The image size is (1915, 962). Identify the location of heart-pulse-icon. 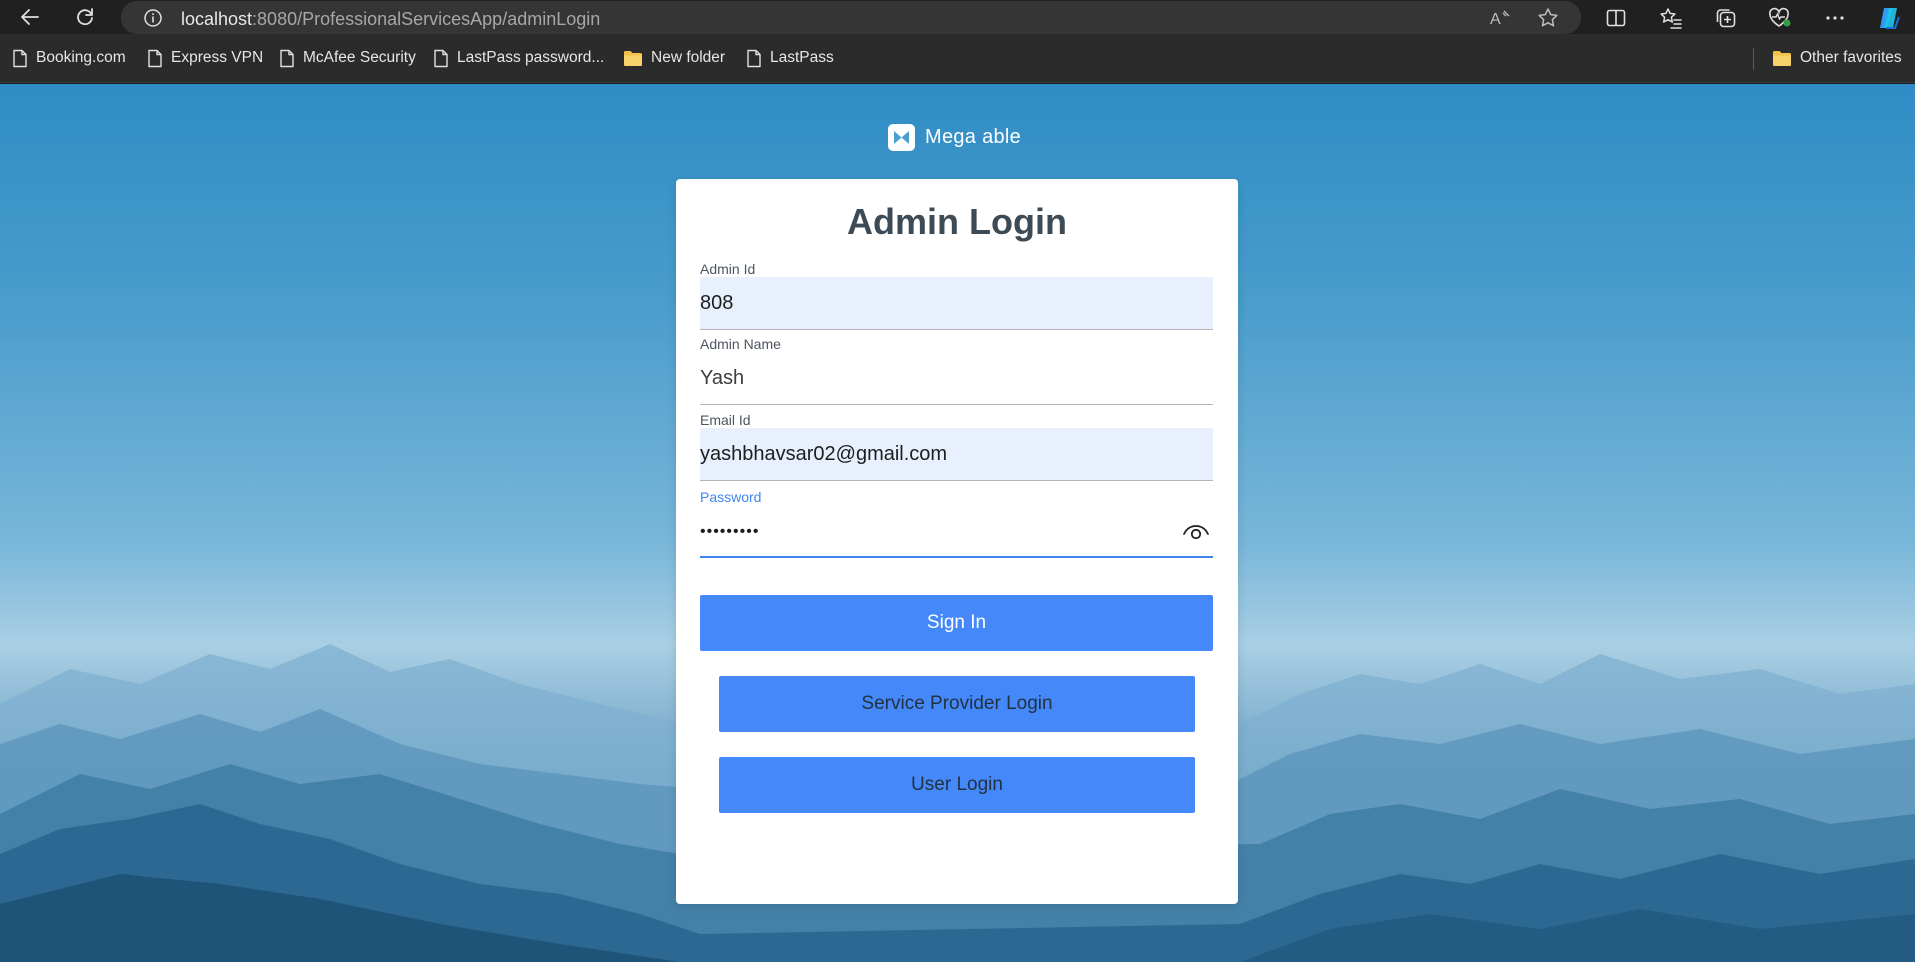
(1780, 17).